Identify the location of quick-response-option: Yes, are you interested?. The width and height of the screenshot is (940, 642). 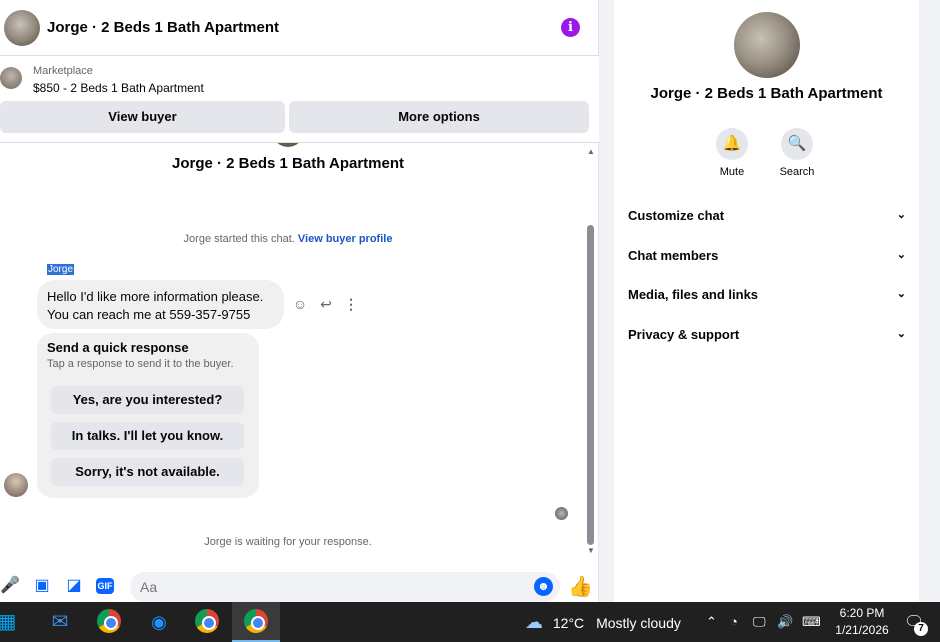
(147, 400).